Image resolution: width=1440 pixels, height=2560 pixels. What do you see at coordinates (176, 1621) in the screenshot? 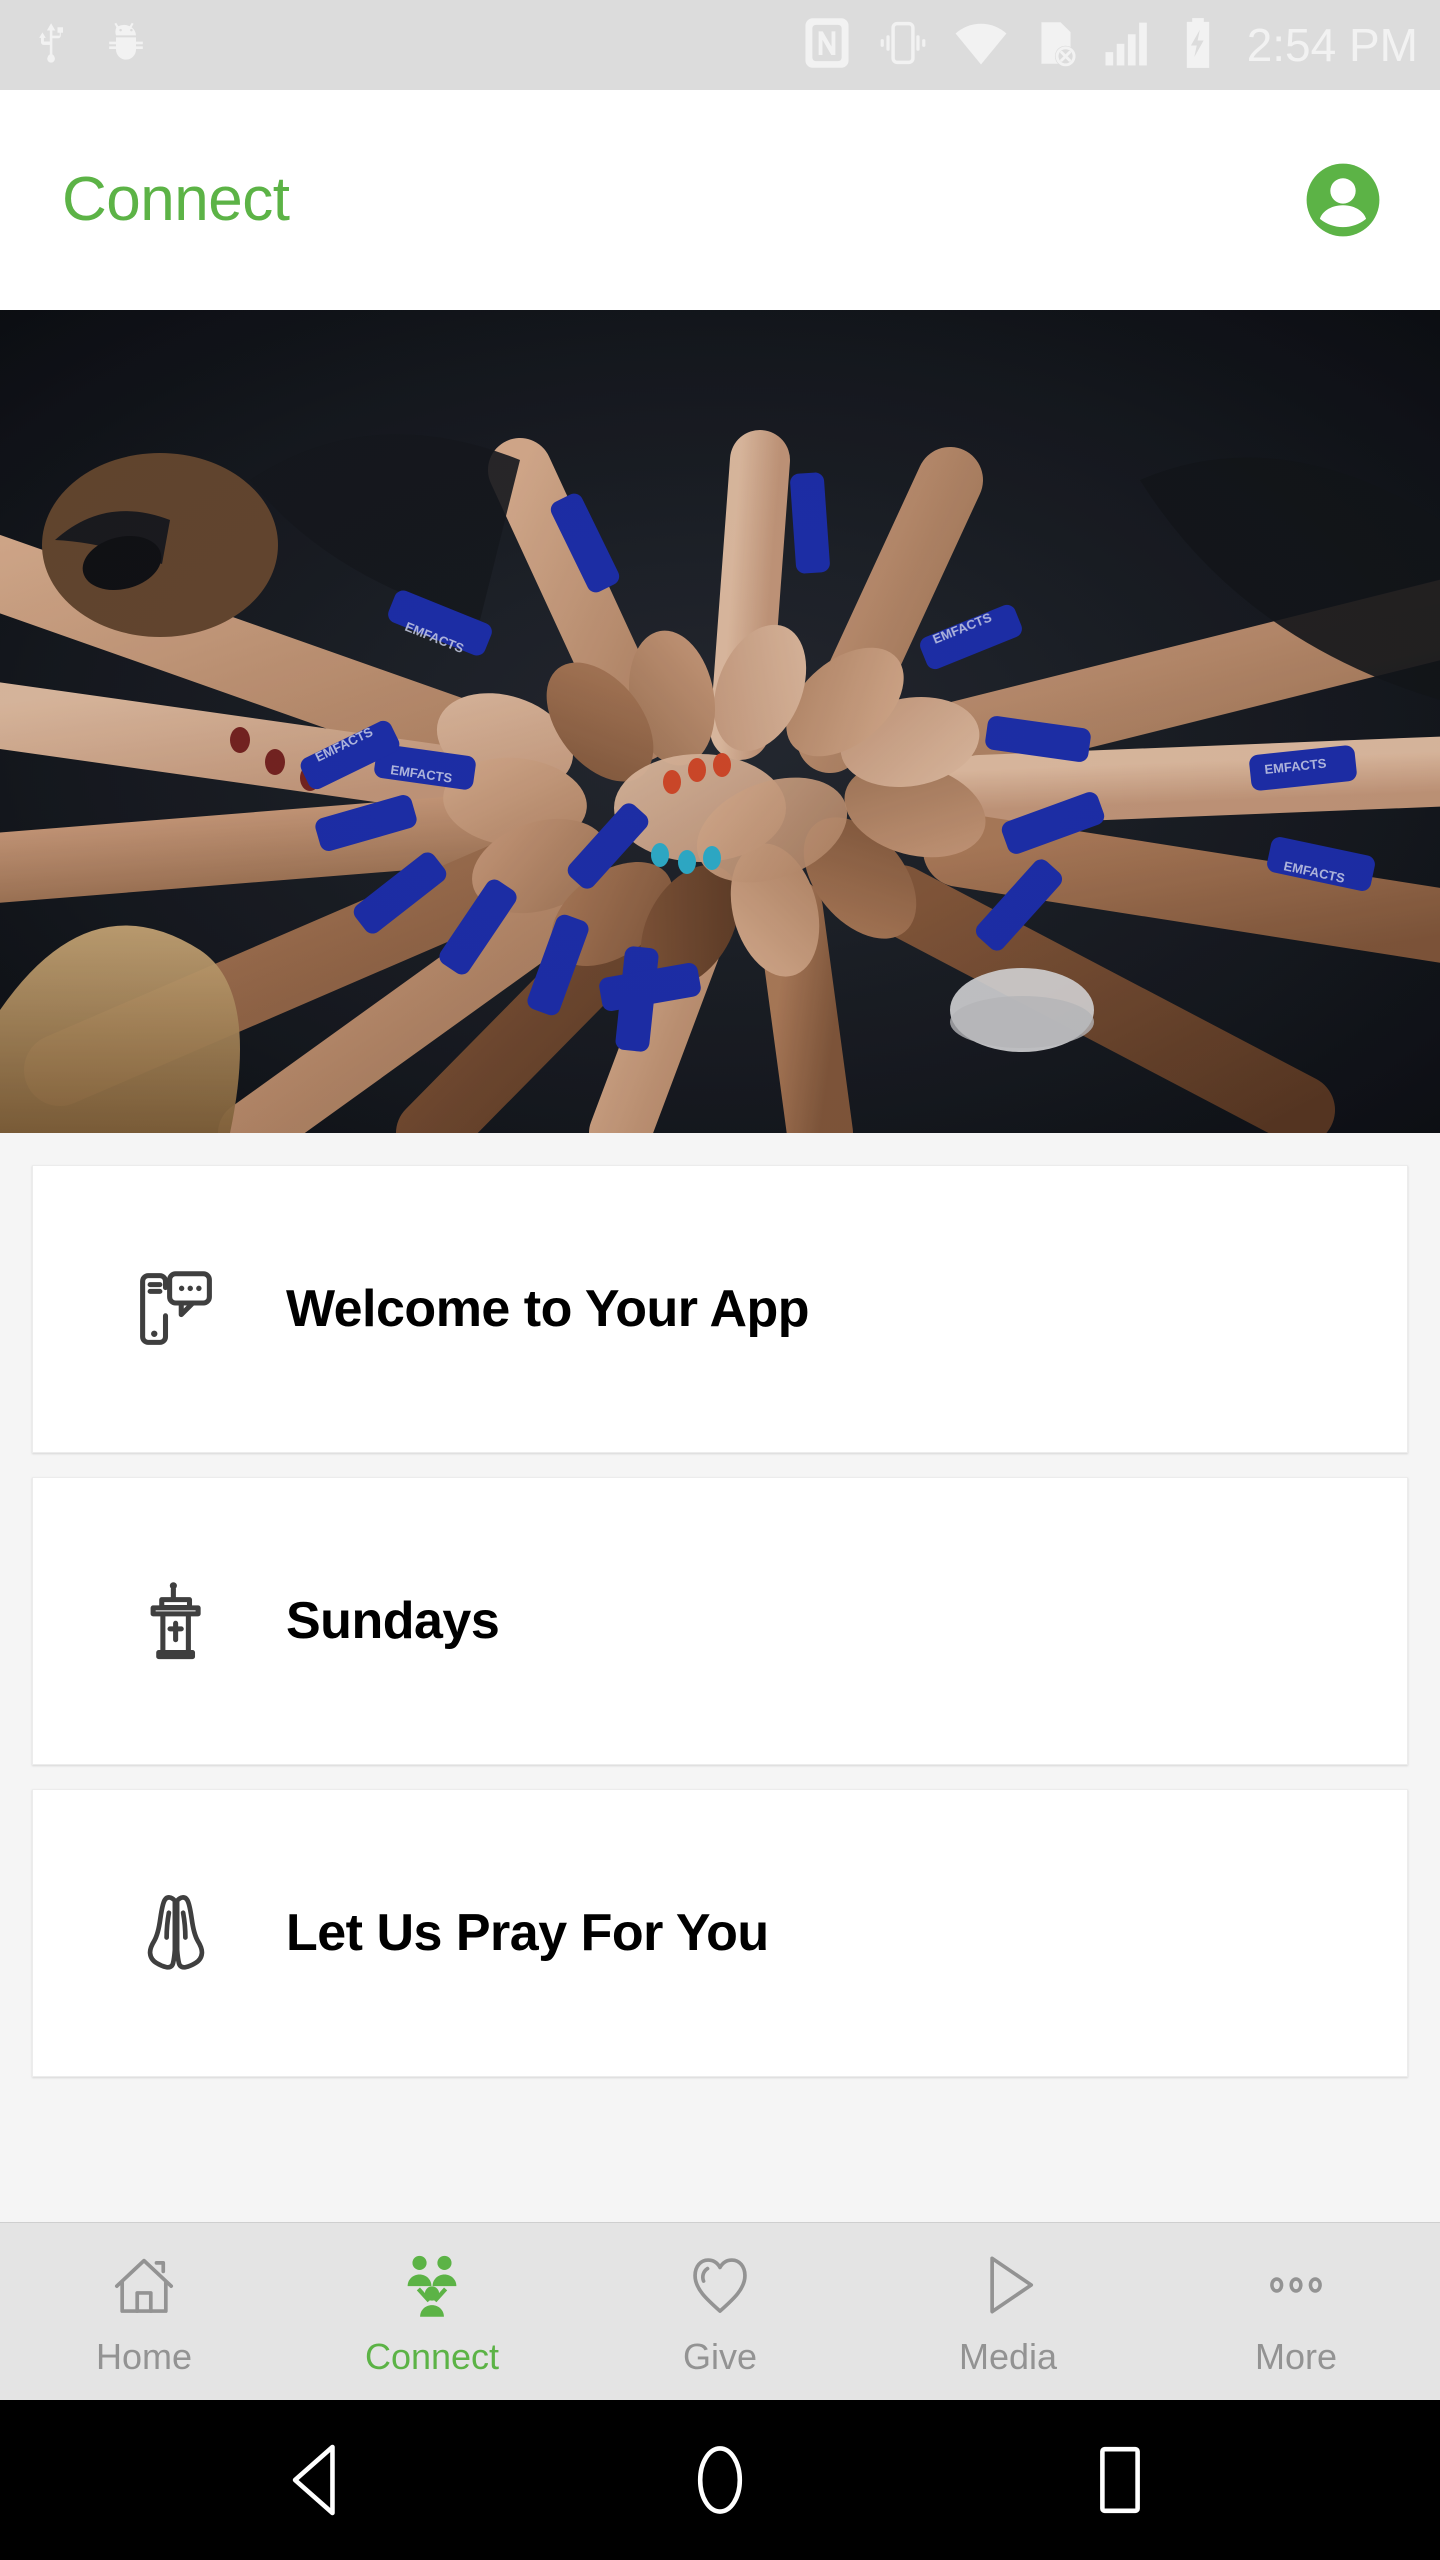
I see `pulpit-icon` at bounding box center [176, 1621].